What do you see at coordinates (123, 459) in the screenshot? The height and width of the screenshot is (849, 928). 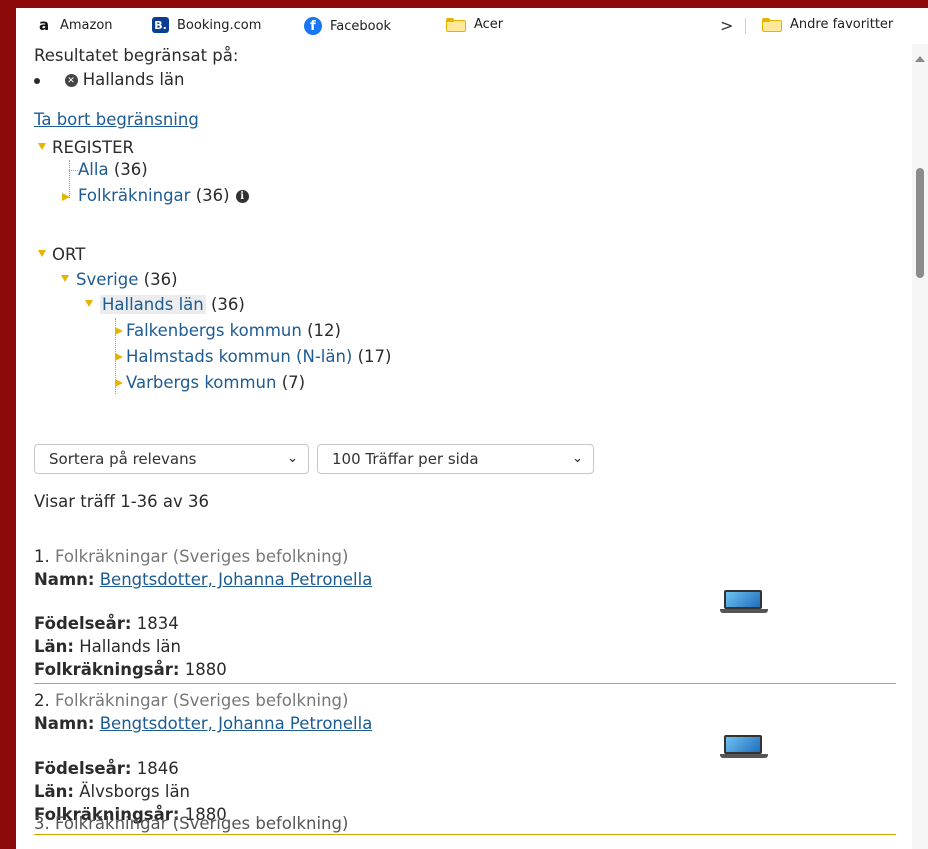 I see `sort-select-value: Sortera på relevans` at bounding box center [123, 459].